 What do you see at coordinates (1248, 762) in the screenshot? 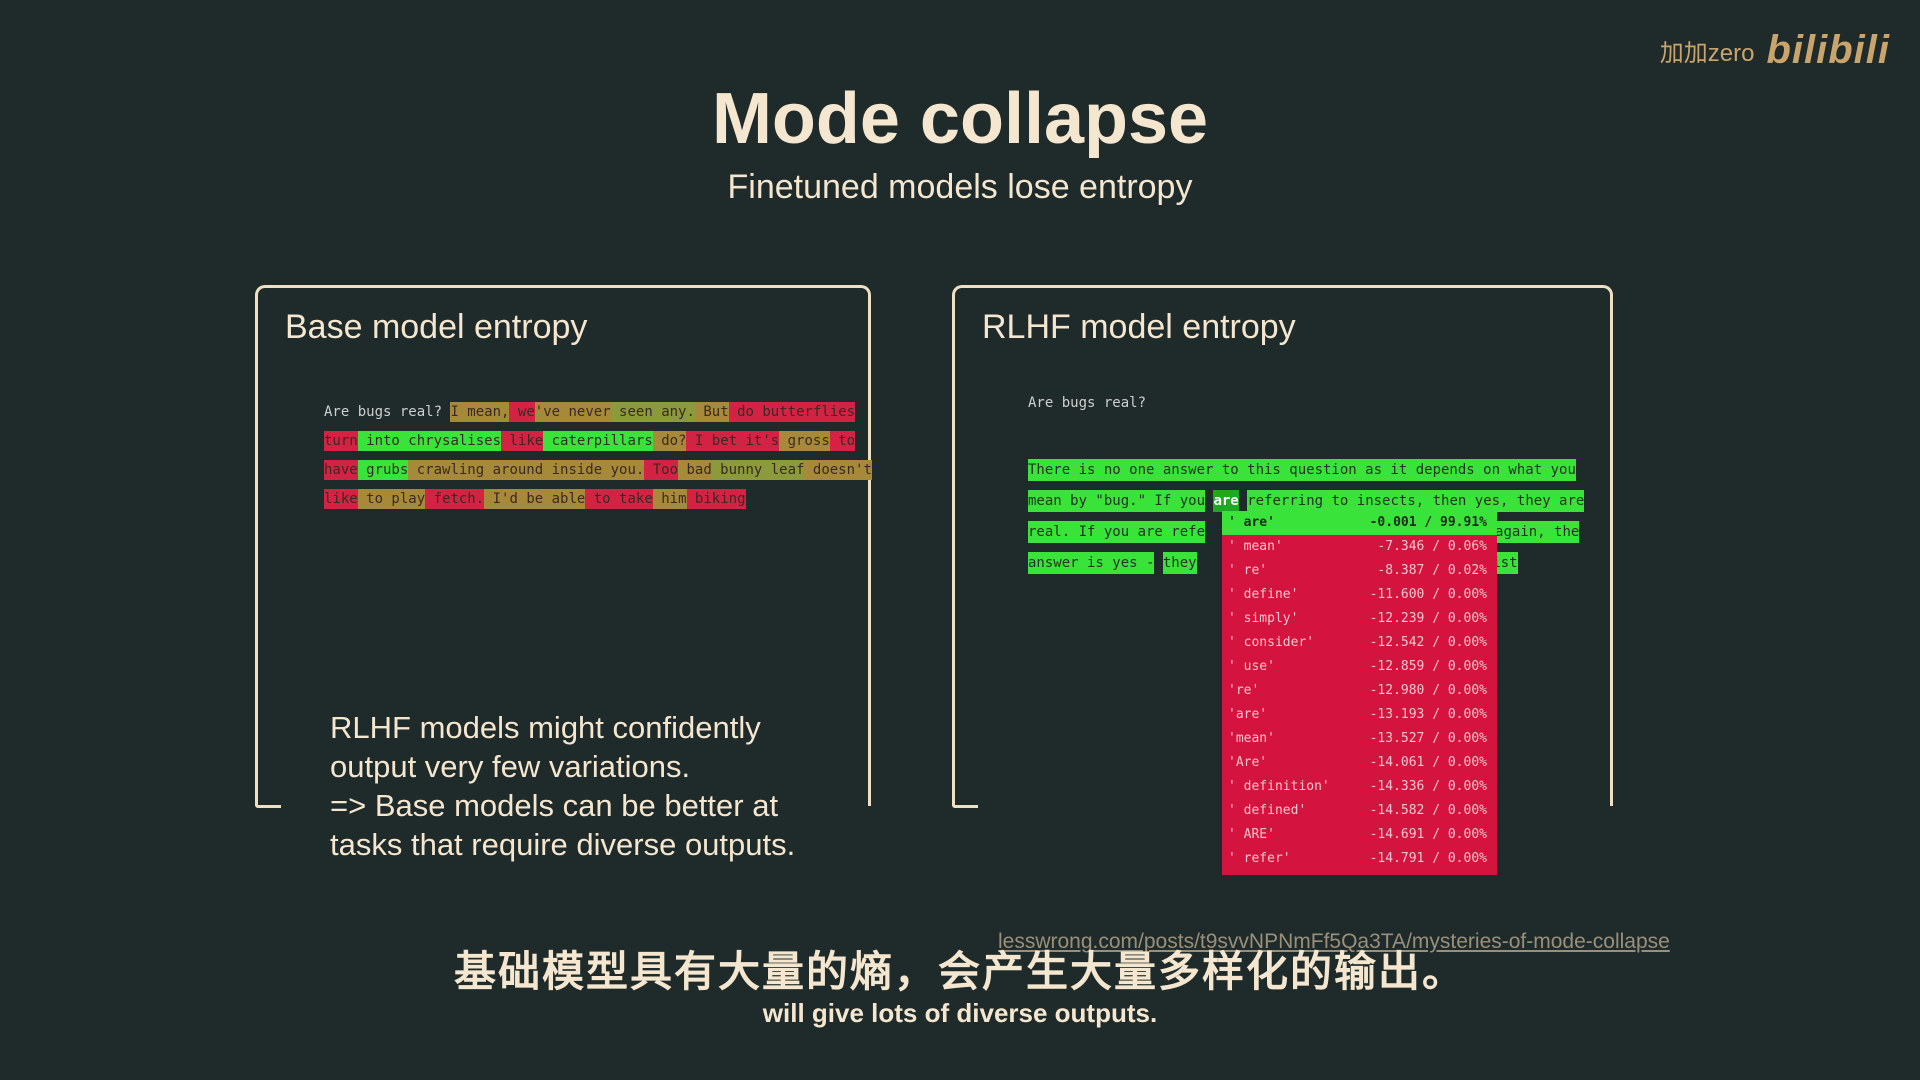
I see `token-option-label: 'Are'` at bounding box center [1248, 762].